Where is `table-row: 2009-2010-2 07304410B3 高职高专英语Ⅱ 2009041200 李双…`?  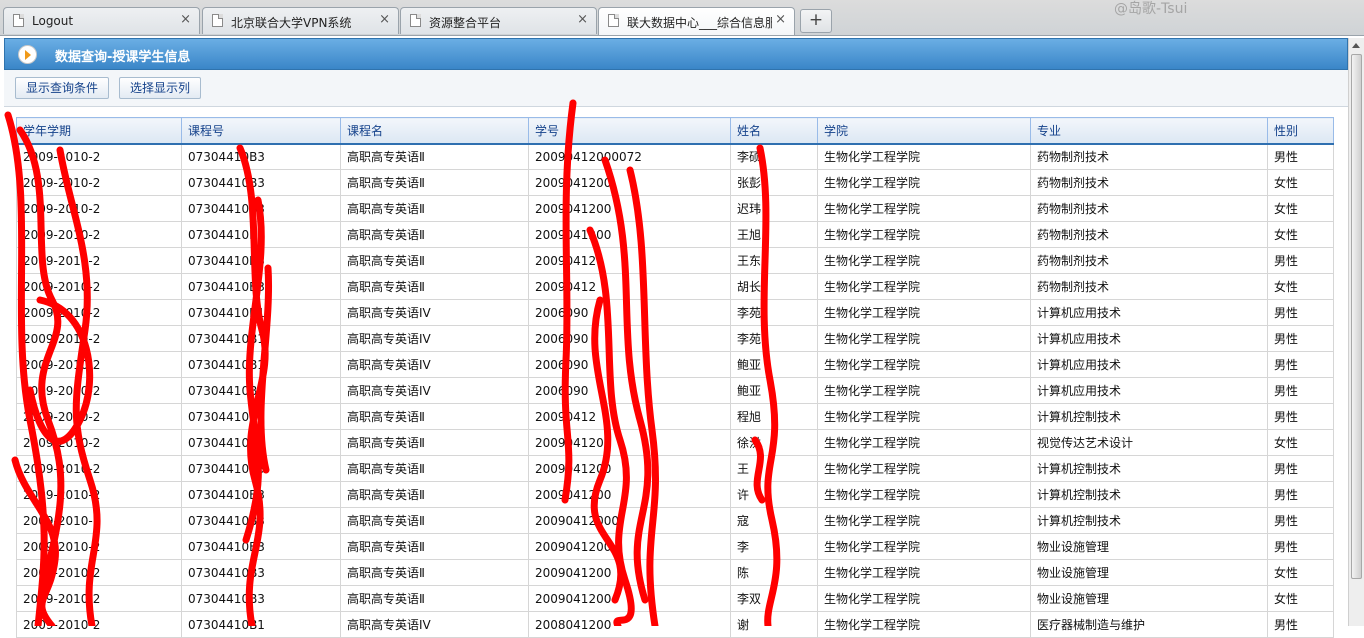 table-row: 2009-2010-2 07304410B3 高职高专英语Ⅱ 2009041200 李双… is located at coordinates (675, 598).